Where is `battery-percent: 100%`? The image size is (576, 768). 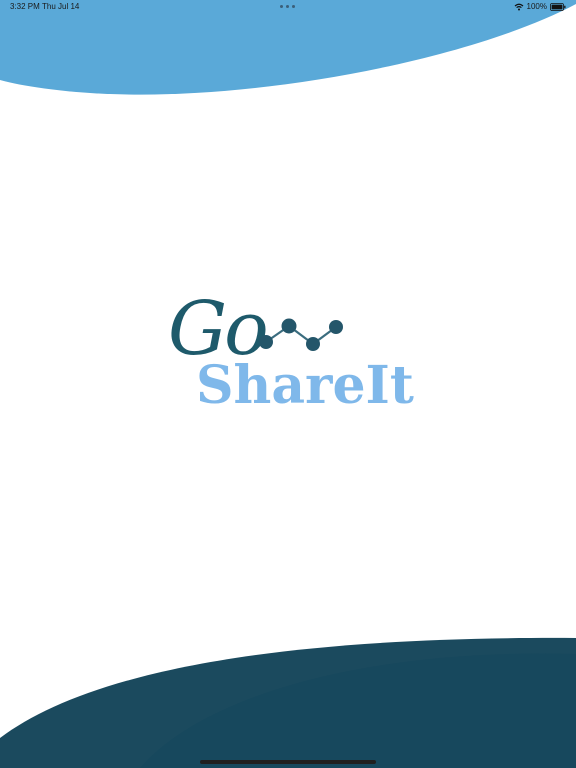 battery-percent: 100% is located at coordinates (536, 6).